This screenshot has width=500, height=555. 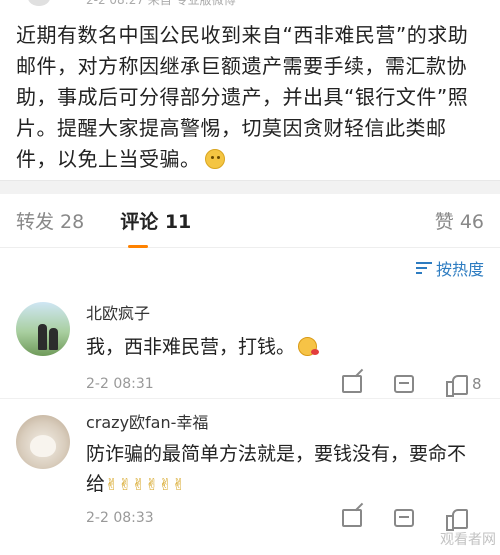 What do you see at coordinates (214, 159) in the screenshot?
I see `smile-emoji-icon` at bounding box center [214, 159].